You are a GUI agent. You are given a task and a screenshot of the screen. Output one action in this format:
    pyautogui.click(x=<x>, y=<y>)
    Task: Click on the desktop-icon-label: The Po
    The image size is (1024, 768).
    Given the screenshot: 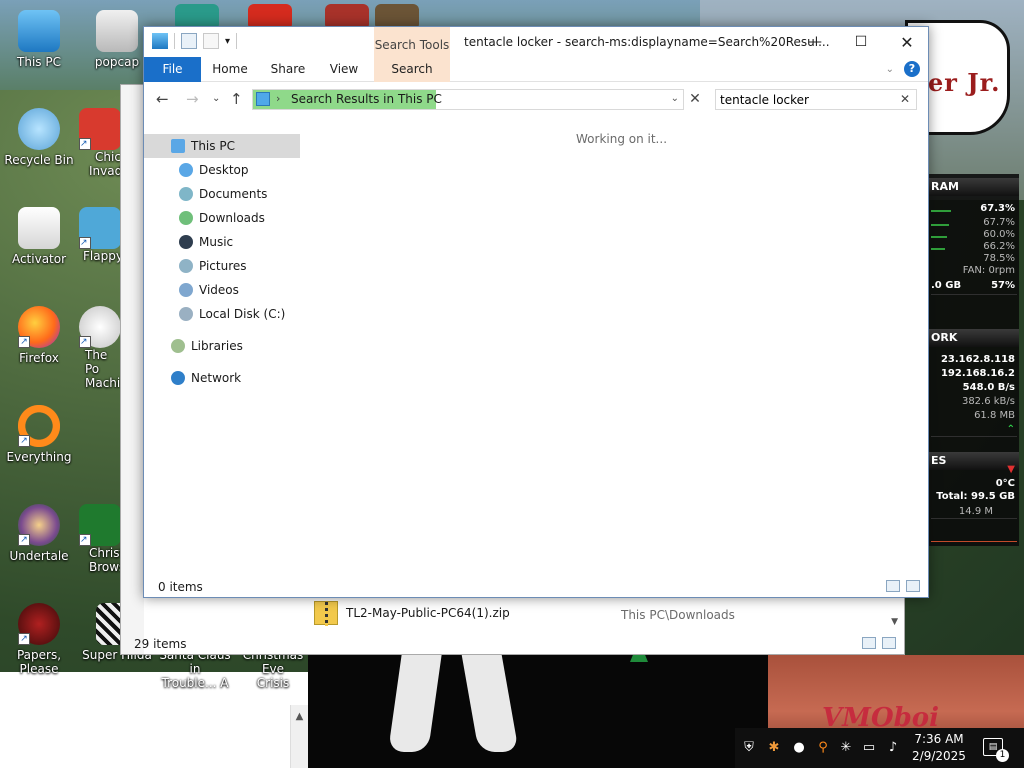 What is the action you would take?
    pyautogui.click(x=96, y=362)
    